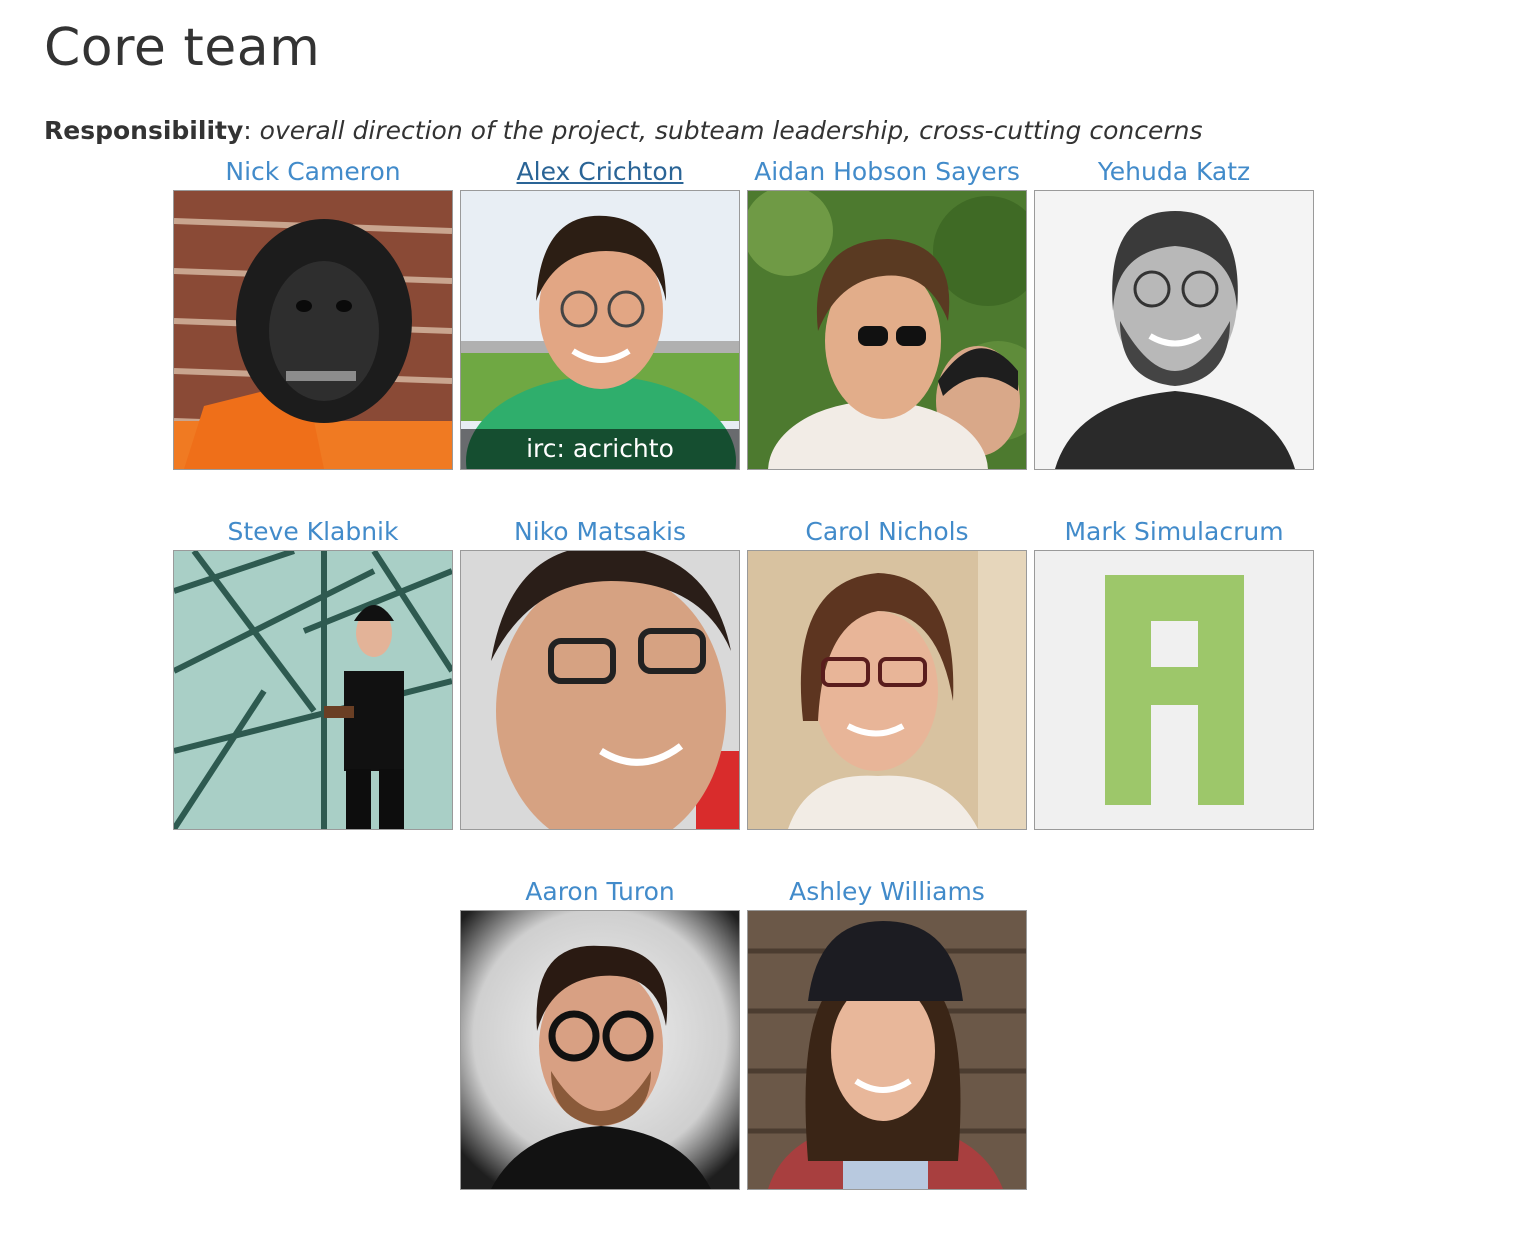 This screenshot has width=1520, height=1260. What do you see at coordinates (313, 532) in the screenshot?
I see `member-name-link: Steve Klabnik` at bounding box center [313, 532].